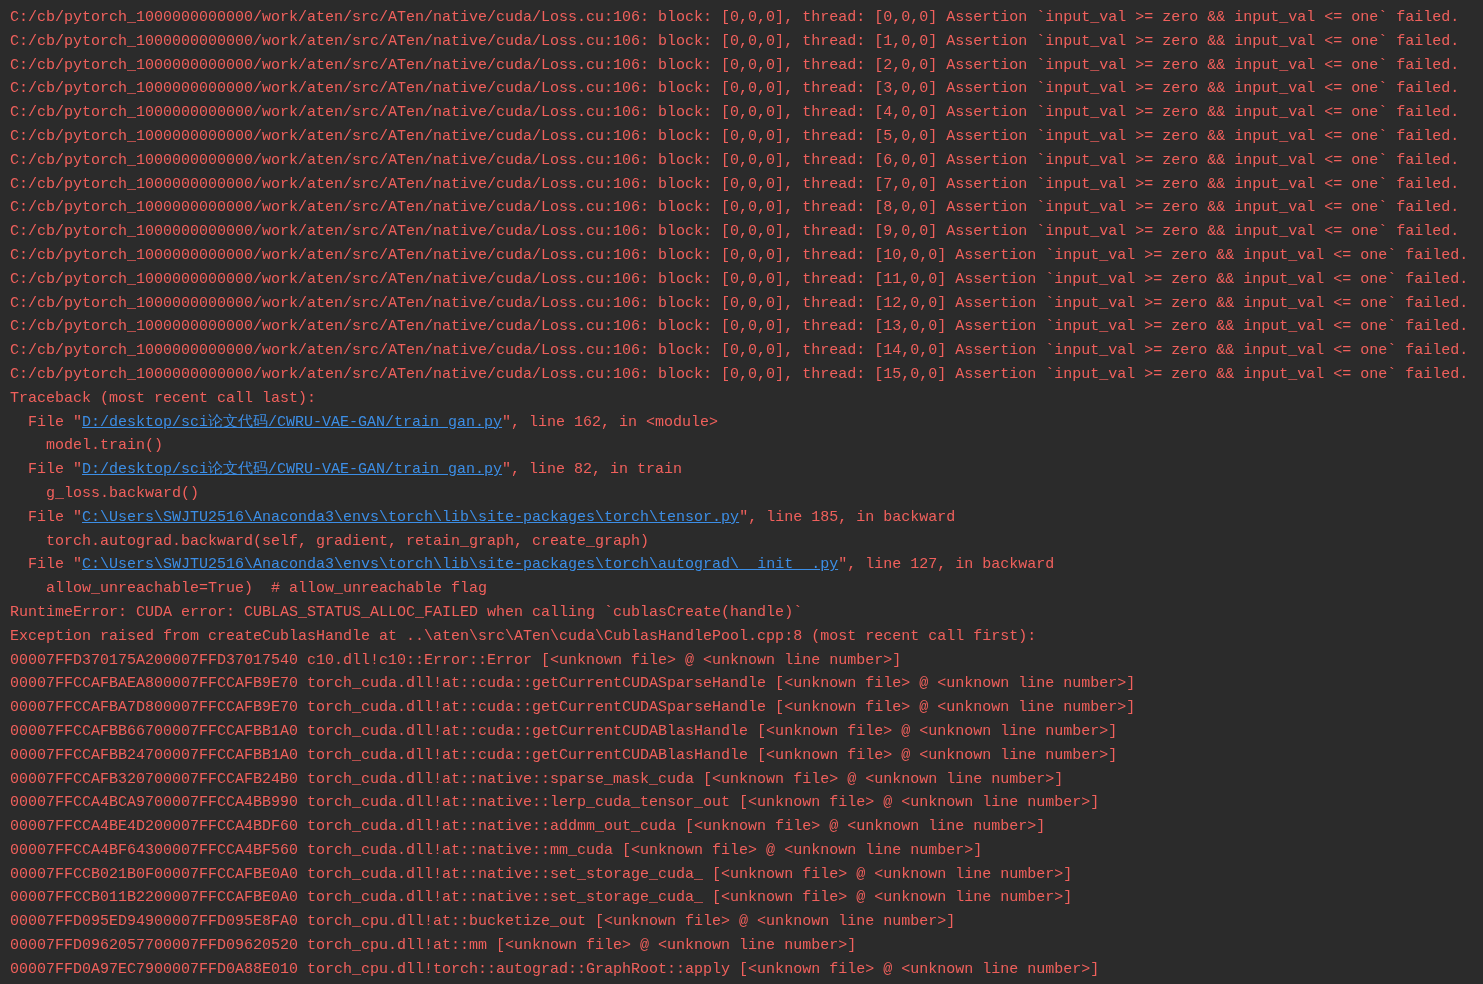 This screenshot has height=984, width=1483. I want to click on console-line: C:/cb/pytorch_1000000000000/work/aten/src/ATen/native/cuda/Loss.cu:106: block: [0,0,0], thread: [4,0,0] Assertion `input_val >= zero && input_val <= one` failed., so click(735, 113).